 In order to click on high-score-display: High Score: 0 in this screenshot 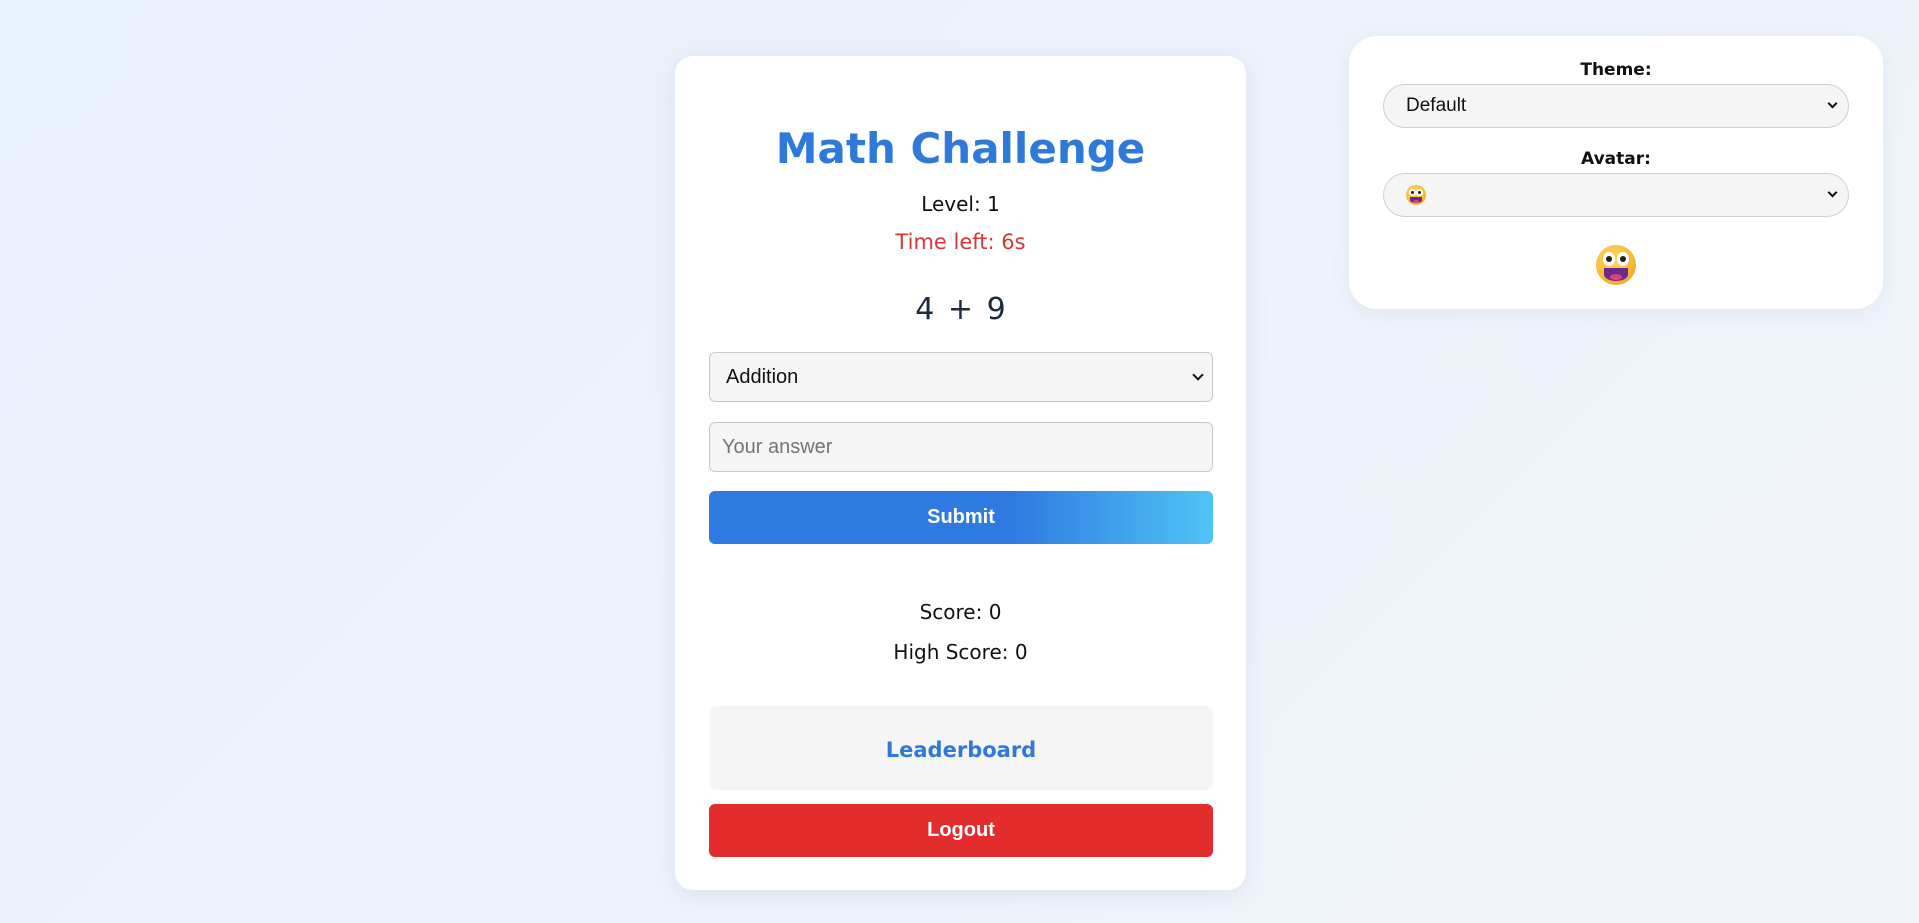, I will do `click(960, 652)`.